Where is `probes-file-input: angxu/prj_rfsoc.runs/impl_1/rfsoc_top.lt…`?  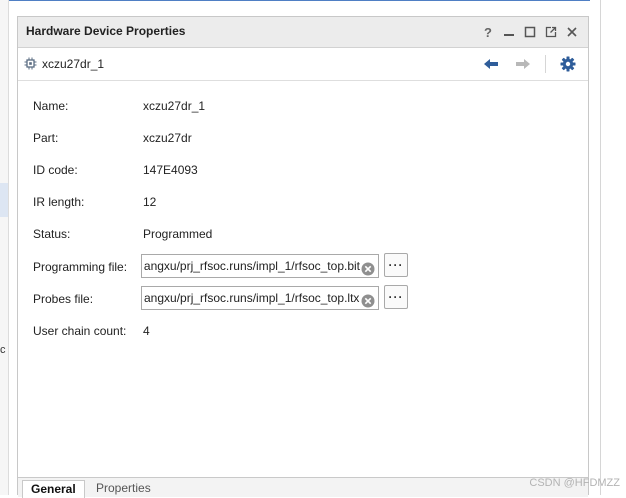
probes-file-input: angxu/prj_rfsoc.runs/impl_1/rfsoc_top.lt… is located at coordinates (260, 298).